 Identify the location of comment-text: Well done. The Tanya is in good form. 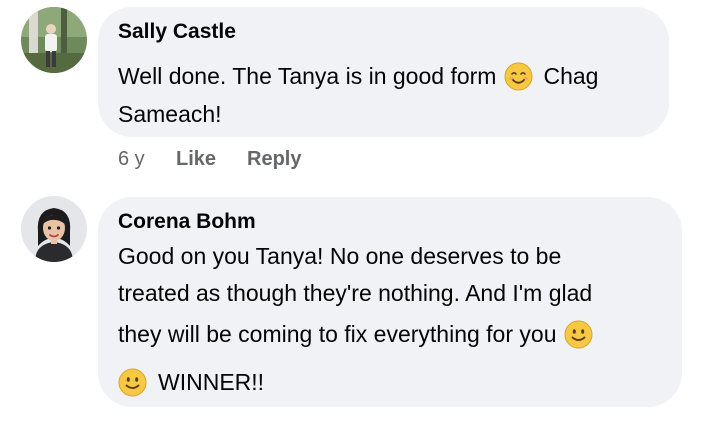
(307, 75).